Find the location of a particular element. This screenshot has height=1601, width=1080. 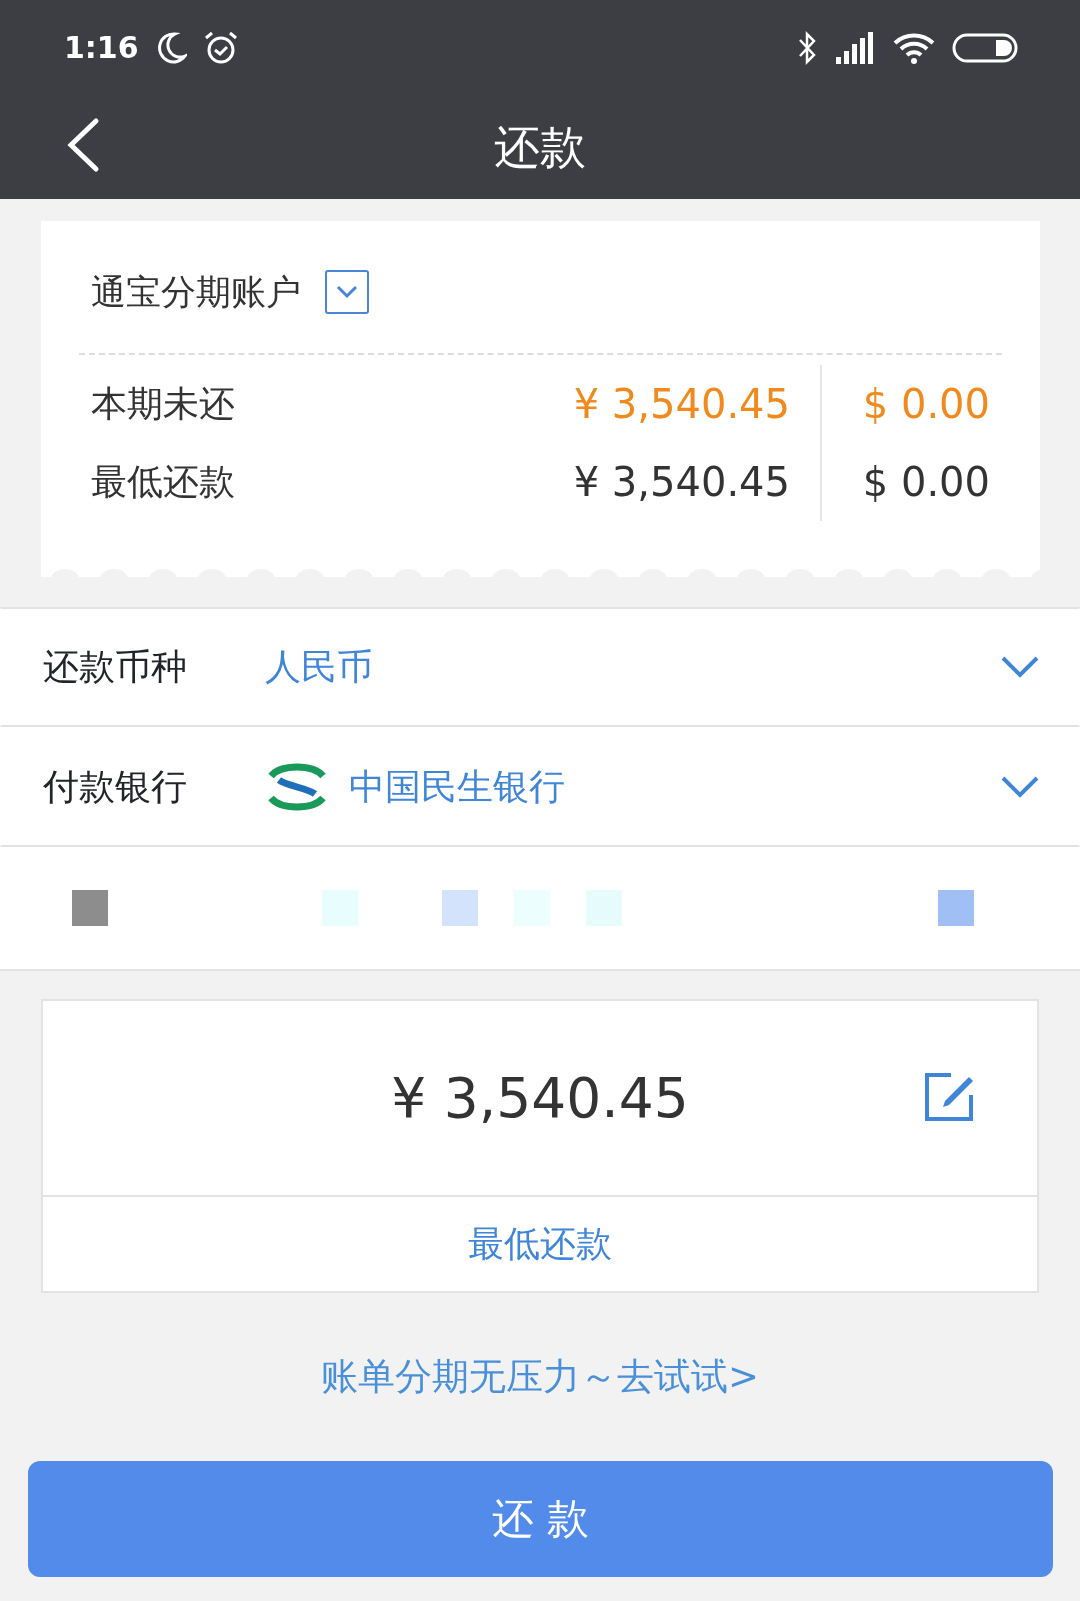

payment-amount: ¥ 3,540.45 is located at coordinates (540, 1098).